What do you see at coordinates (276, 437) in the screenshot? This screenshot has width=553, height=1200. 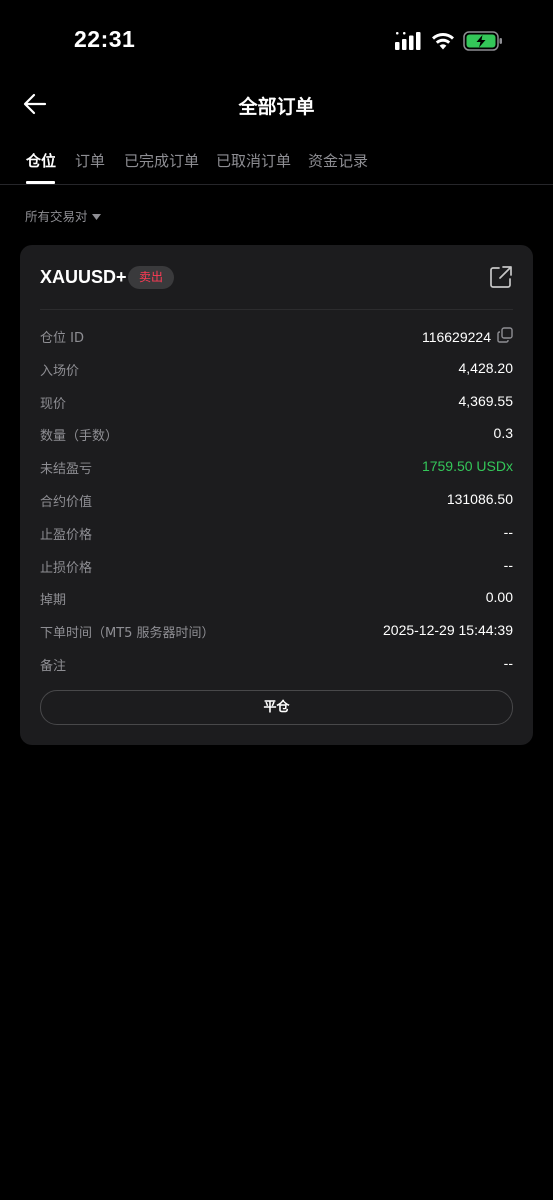 I see `detail-row-quantity: 数量（手数） 0.3` at bounding box center [276, 437].